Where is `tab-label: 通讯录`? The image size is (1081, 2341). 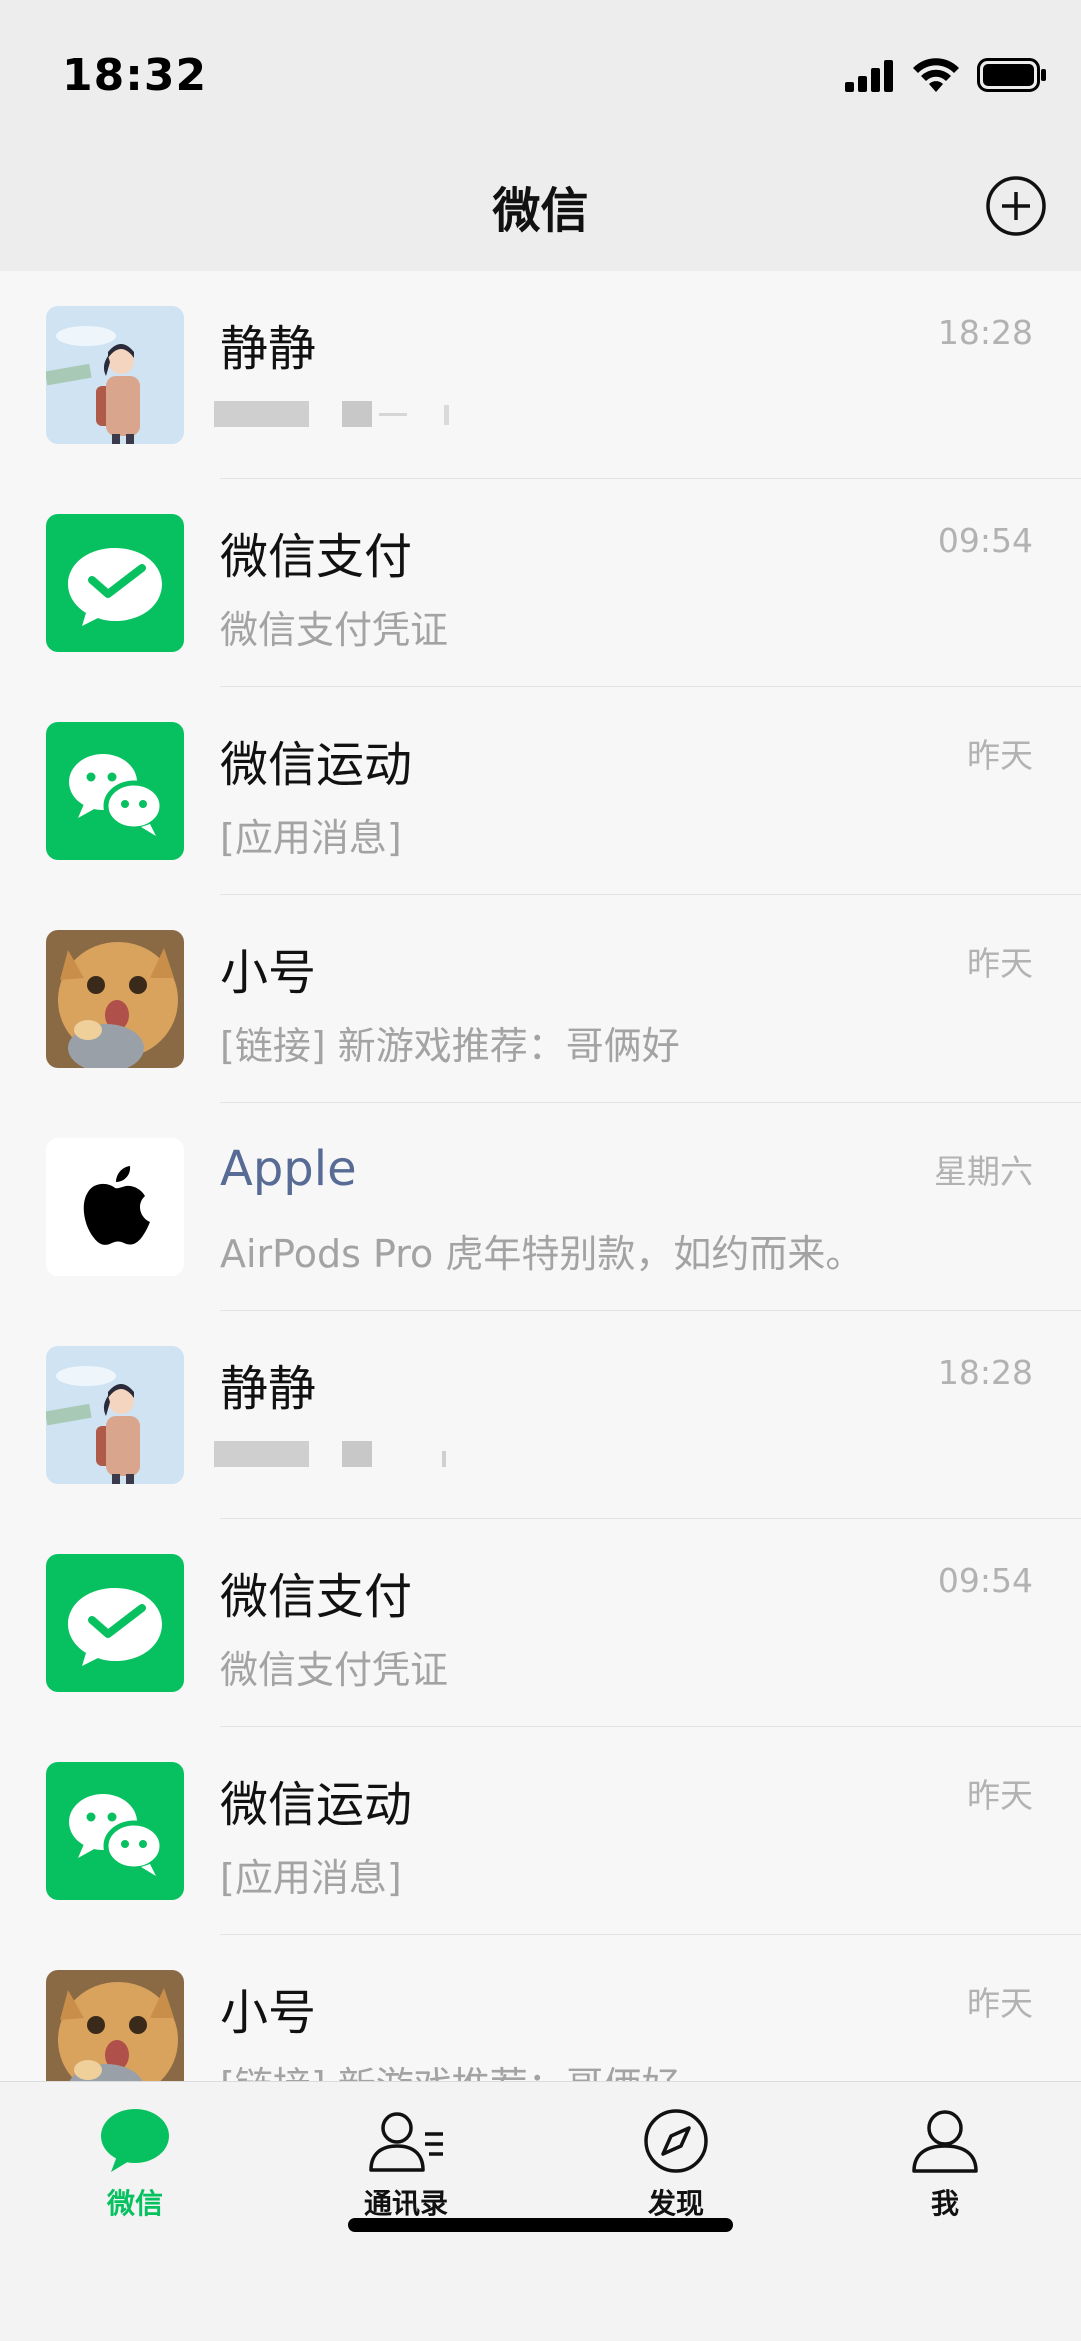
tab-label: 通讯录 is located at coordinates (405, 2203).